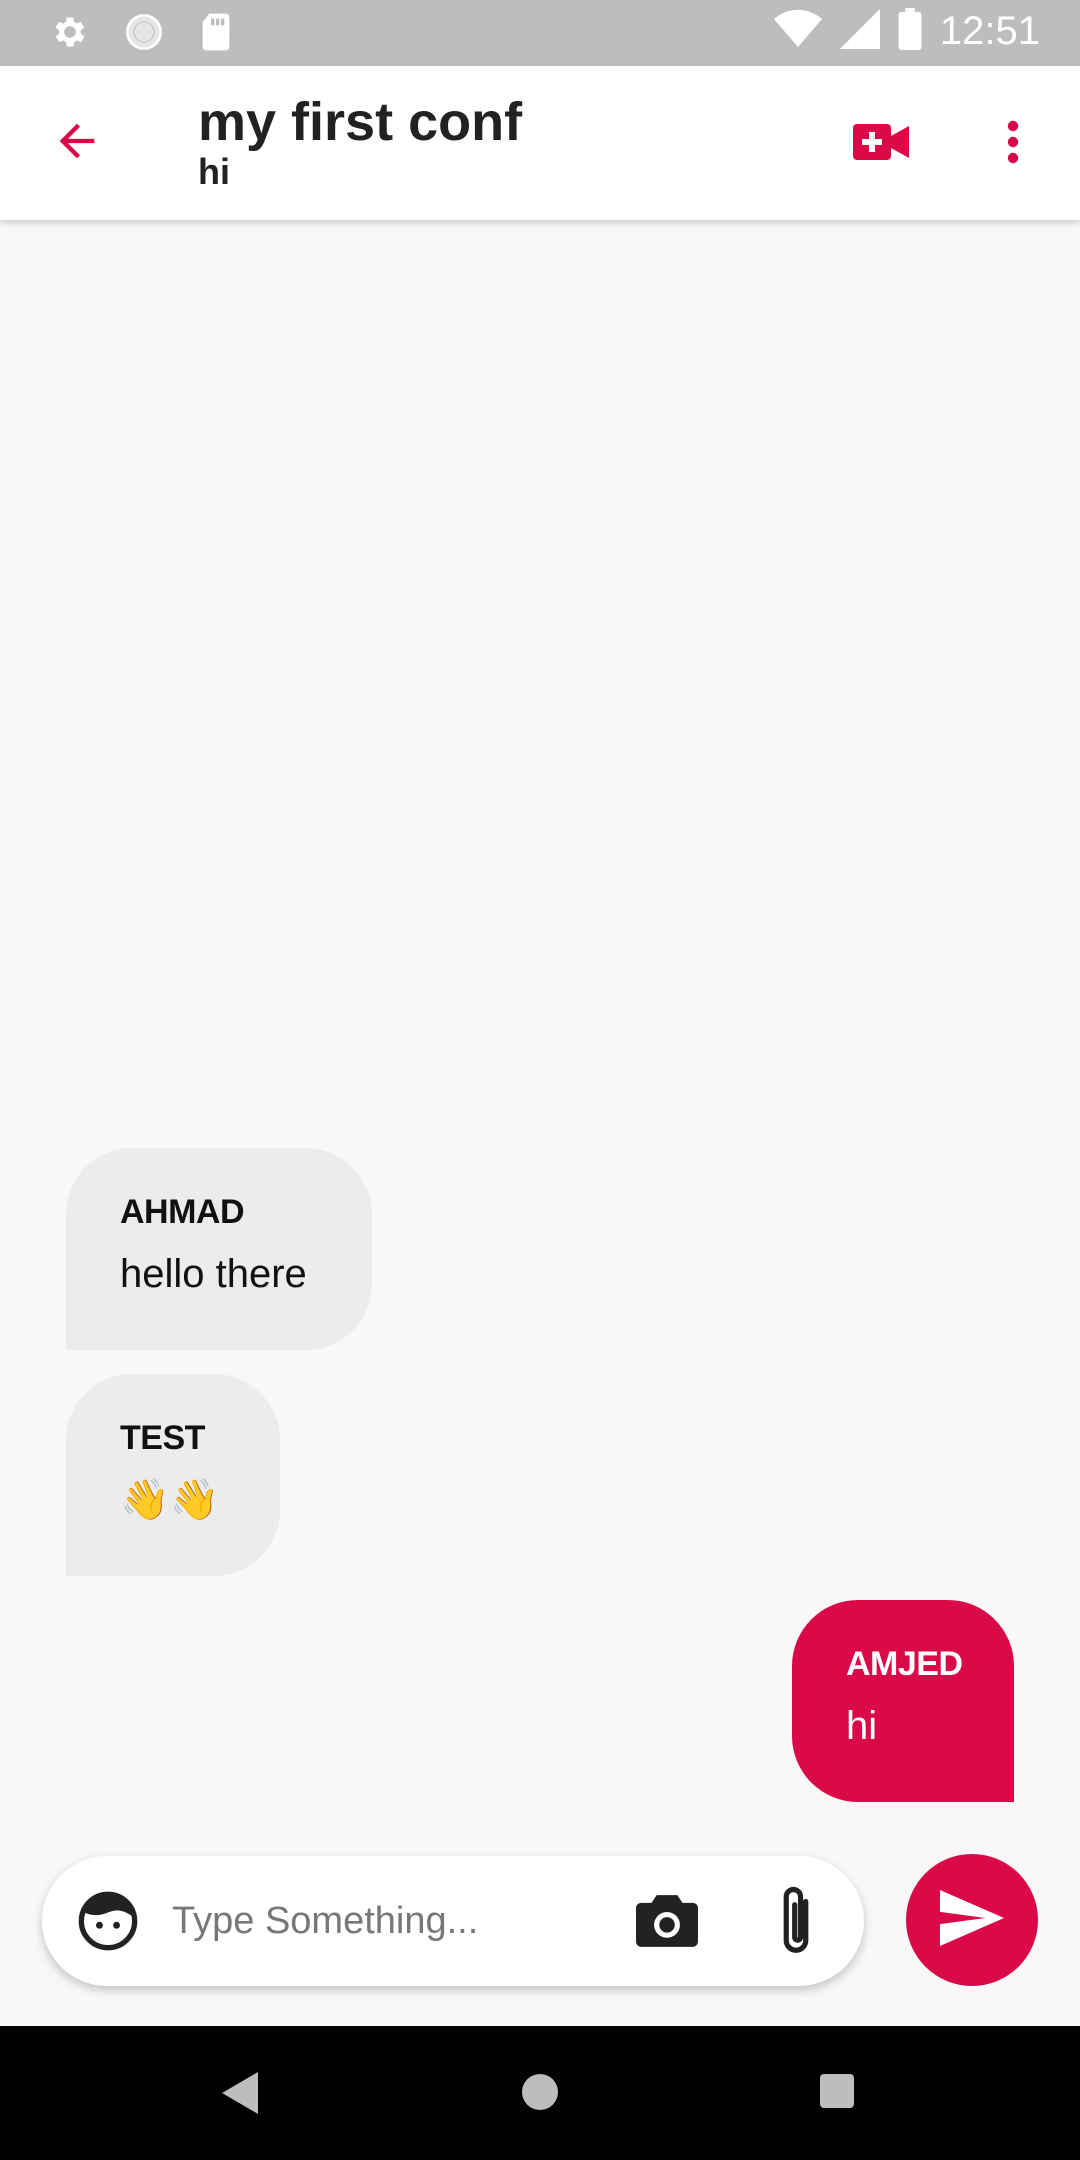  What do you see at coordinates (182, 1212) in the screenshot?
I see `message-sender: AHMAD` at bounding box center [182, 1212].